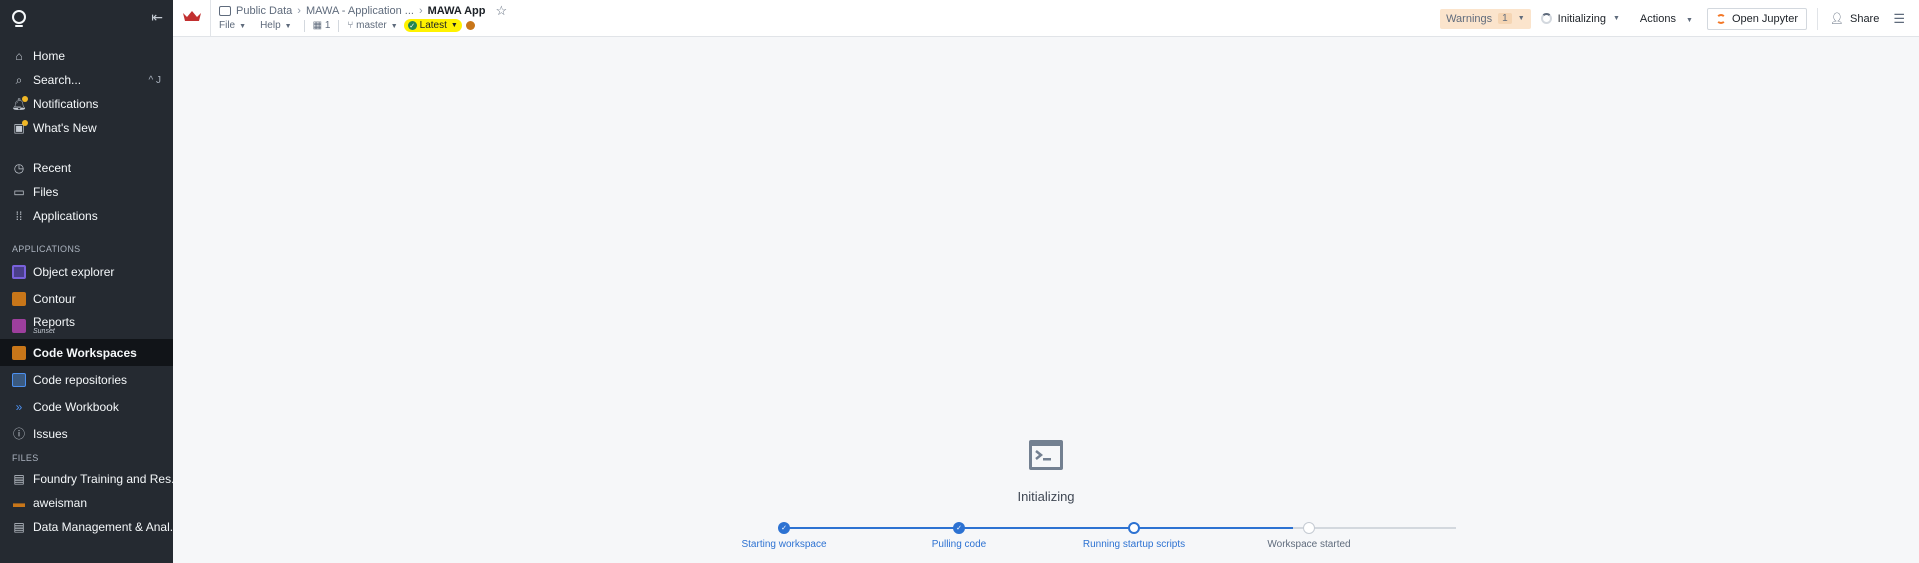 Image resolution: width=1919 pixels, height=563 pixels. Describe the element at coordinates (46, 192) in the screenshot. I see `sidebar-item-label: Files` at that location.